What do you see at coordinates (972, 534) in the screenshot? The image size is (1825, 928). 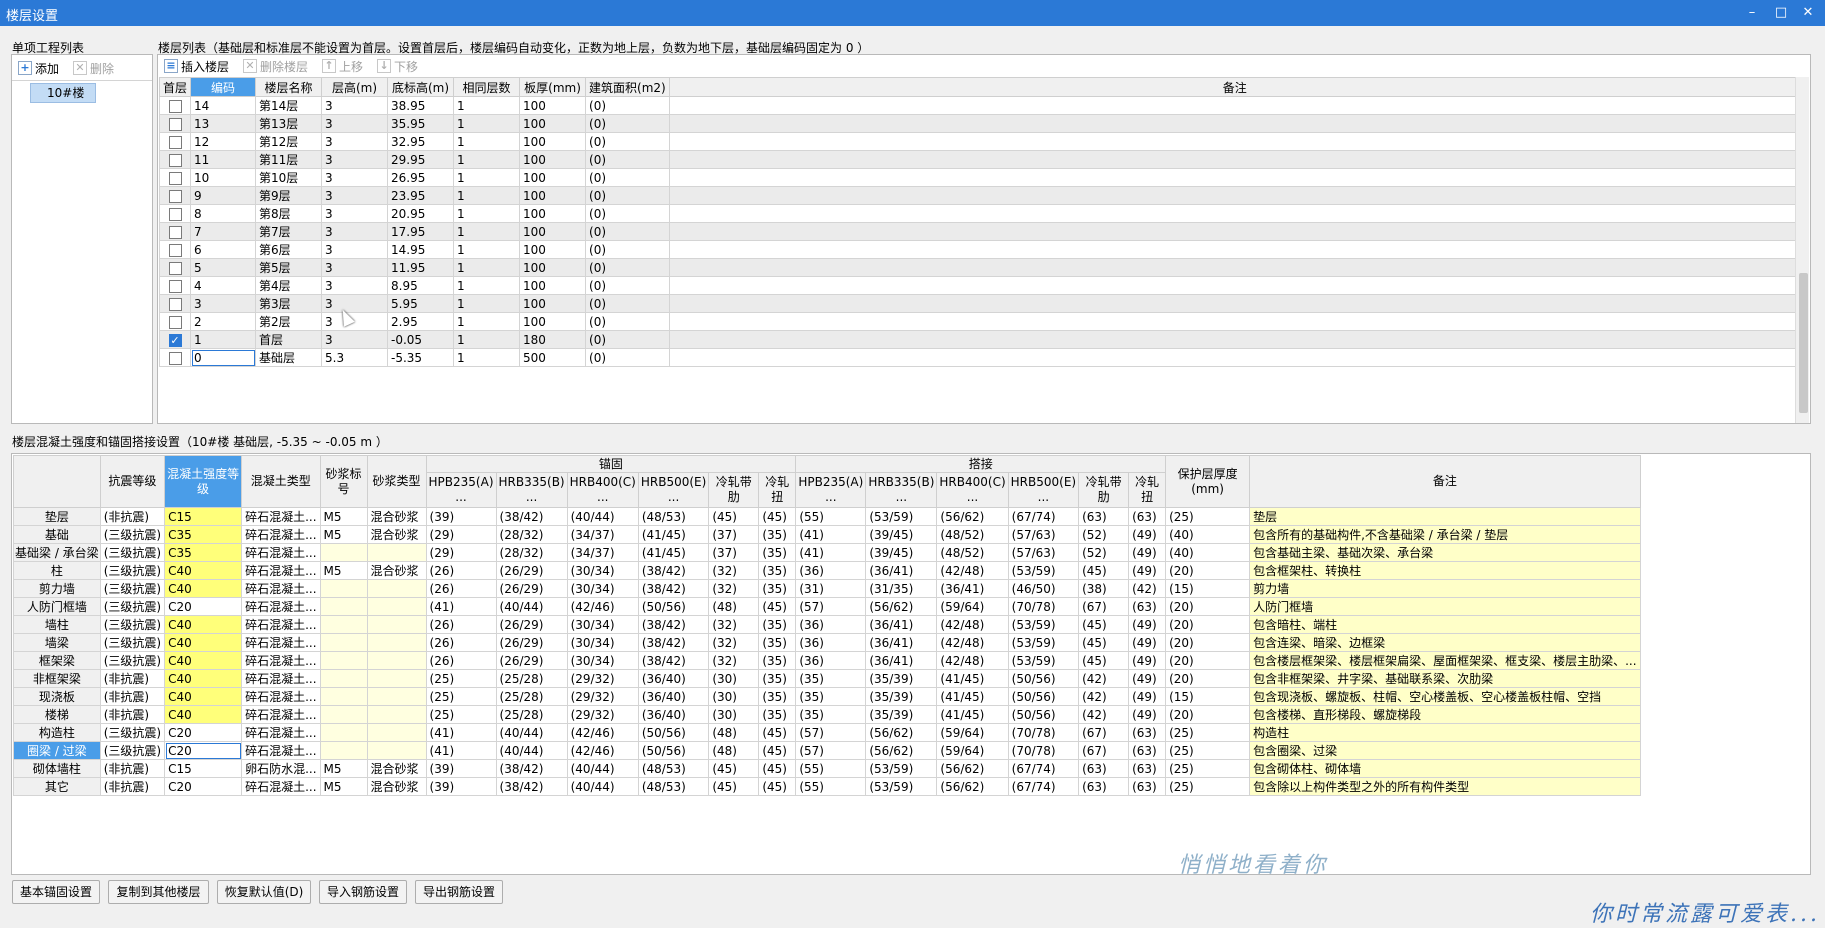 I see `concrete-cell: (48/52)` at bounding box center [972, 534].